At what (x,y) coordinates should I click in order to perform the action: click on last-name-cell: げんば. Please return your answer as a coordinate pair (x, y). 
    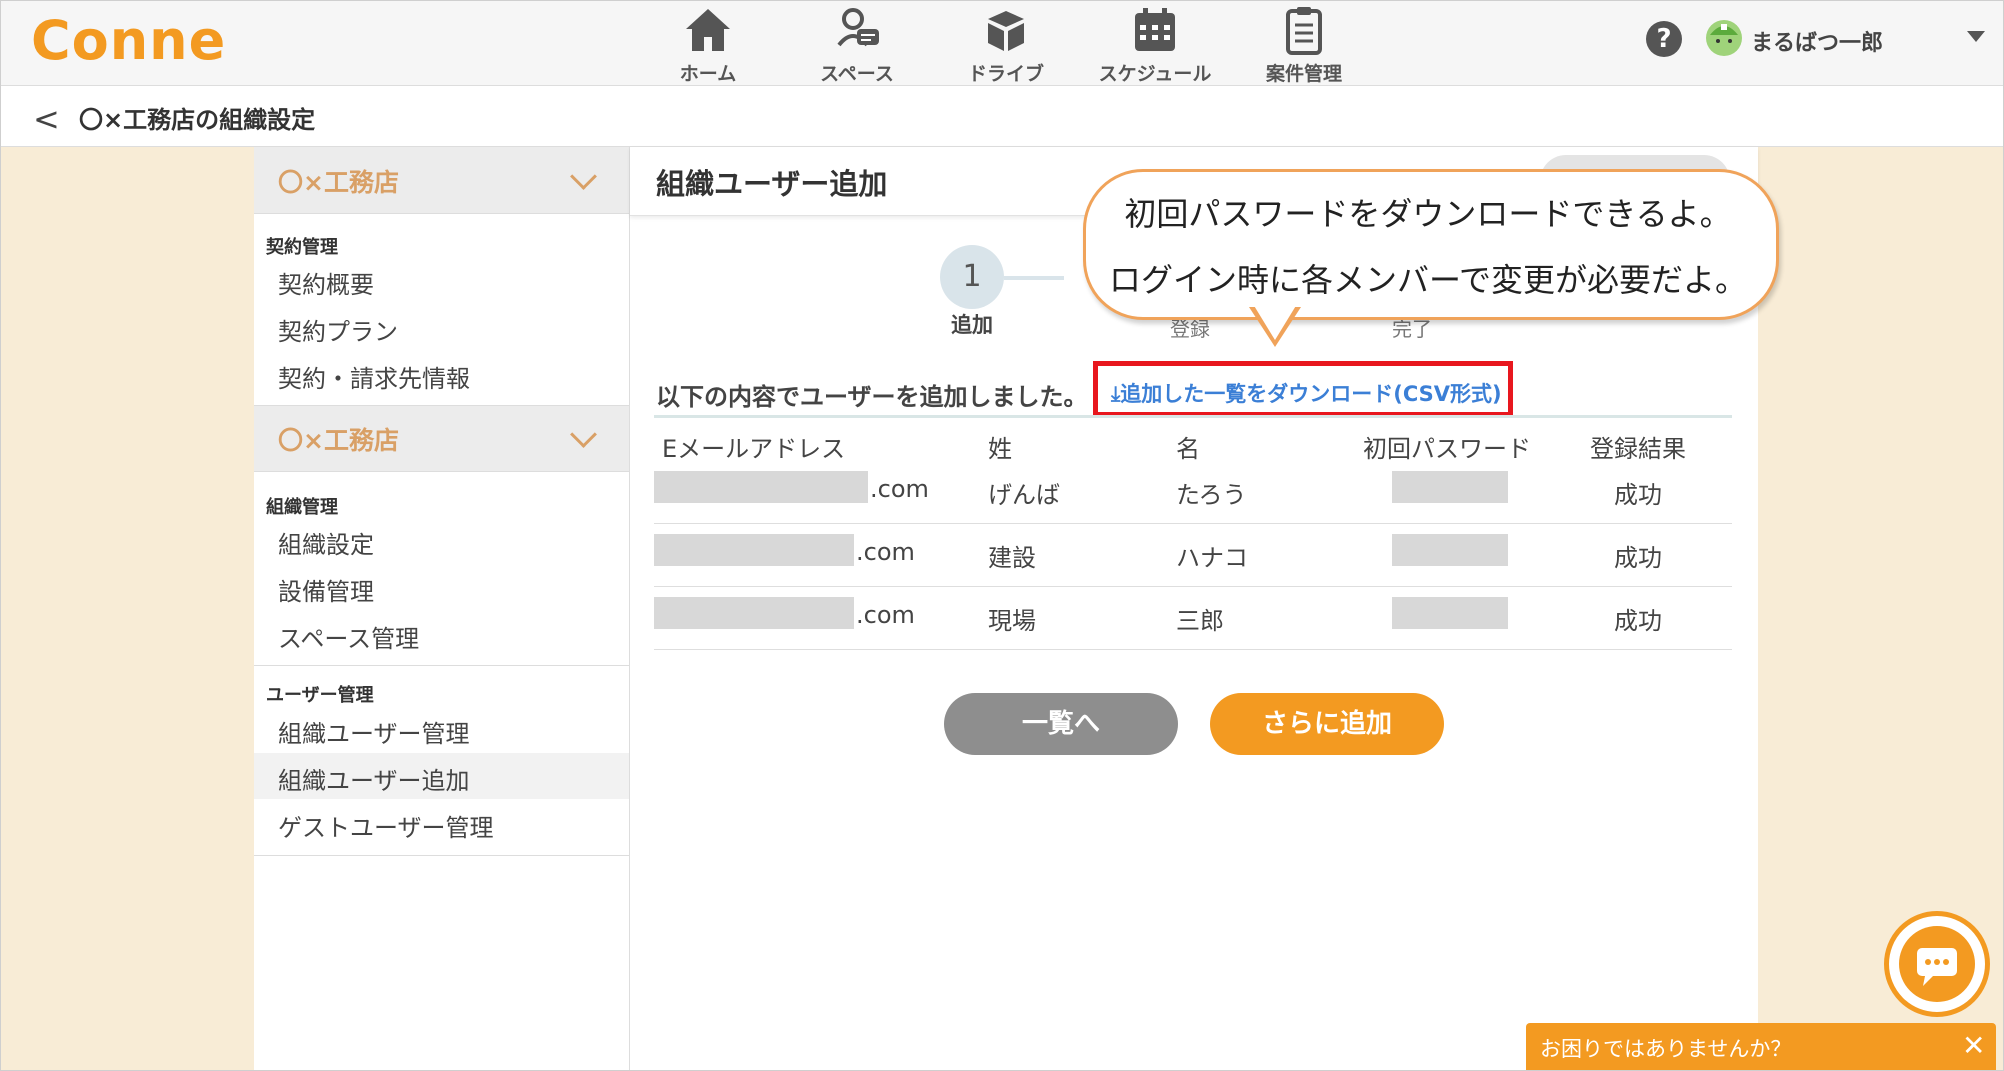
    Looking at the image, I should click on (1024, 495).